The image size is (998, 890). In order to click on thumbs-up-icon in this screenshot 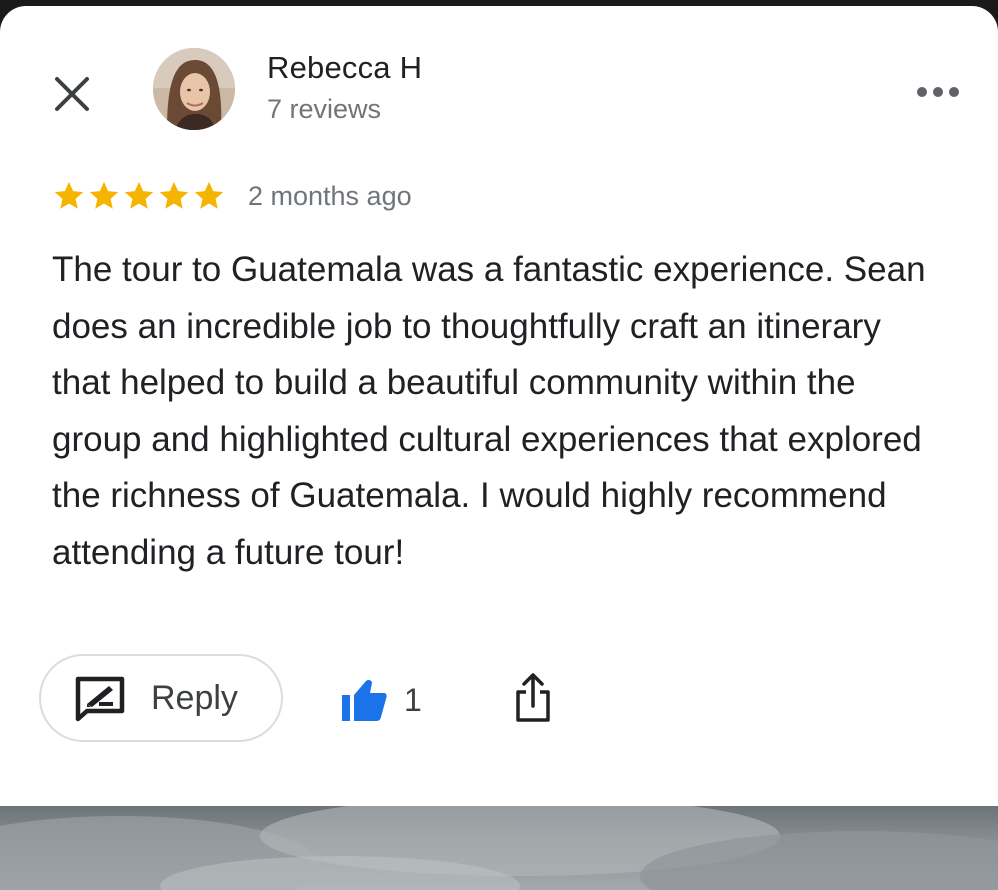, I will do `click(364, 700)`.